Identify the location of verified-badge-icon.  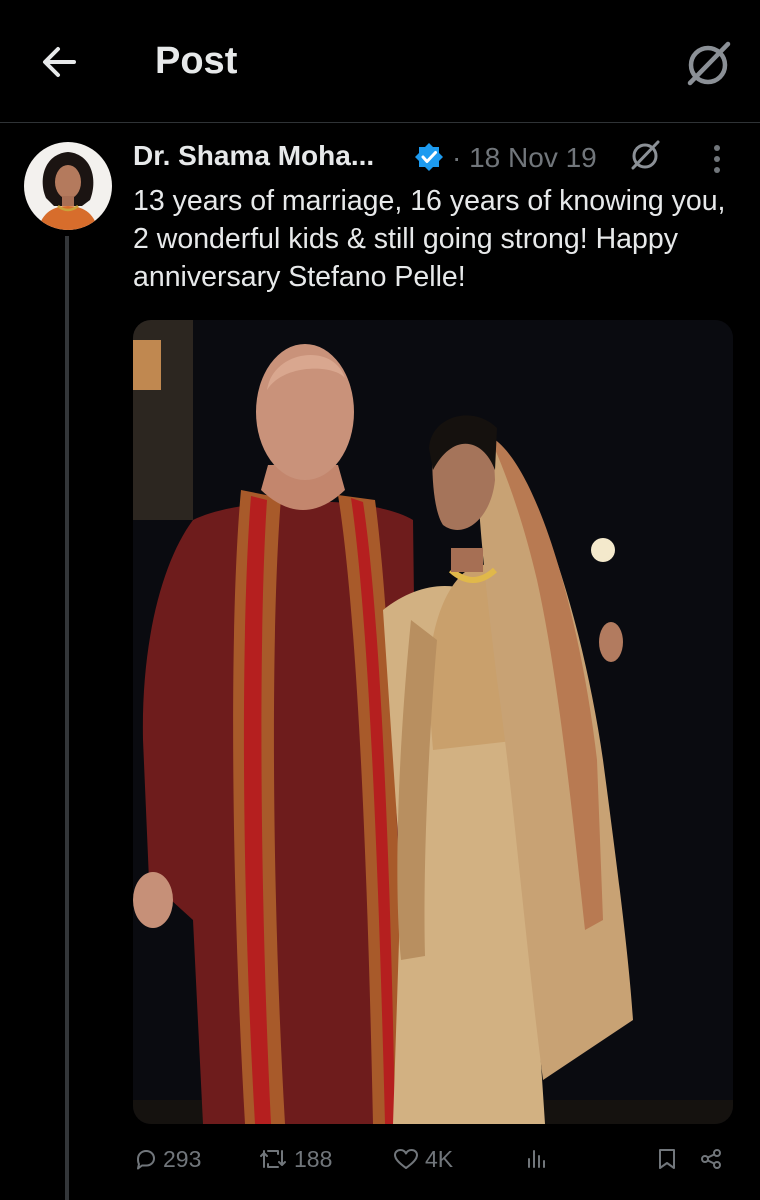
(429, 157).